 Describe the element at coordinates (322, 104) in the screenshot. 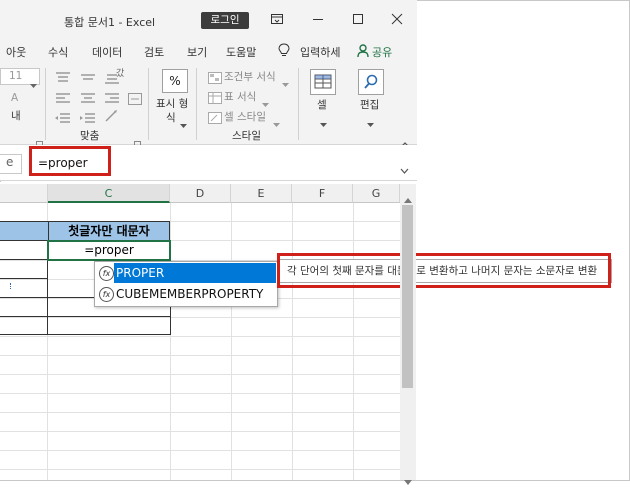

I see `cells-label: 셀` at that location.